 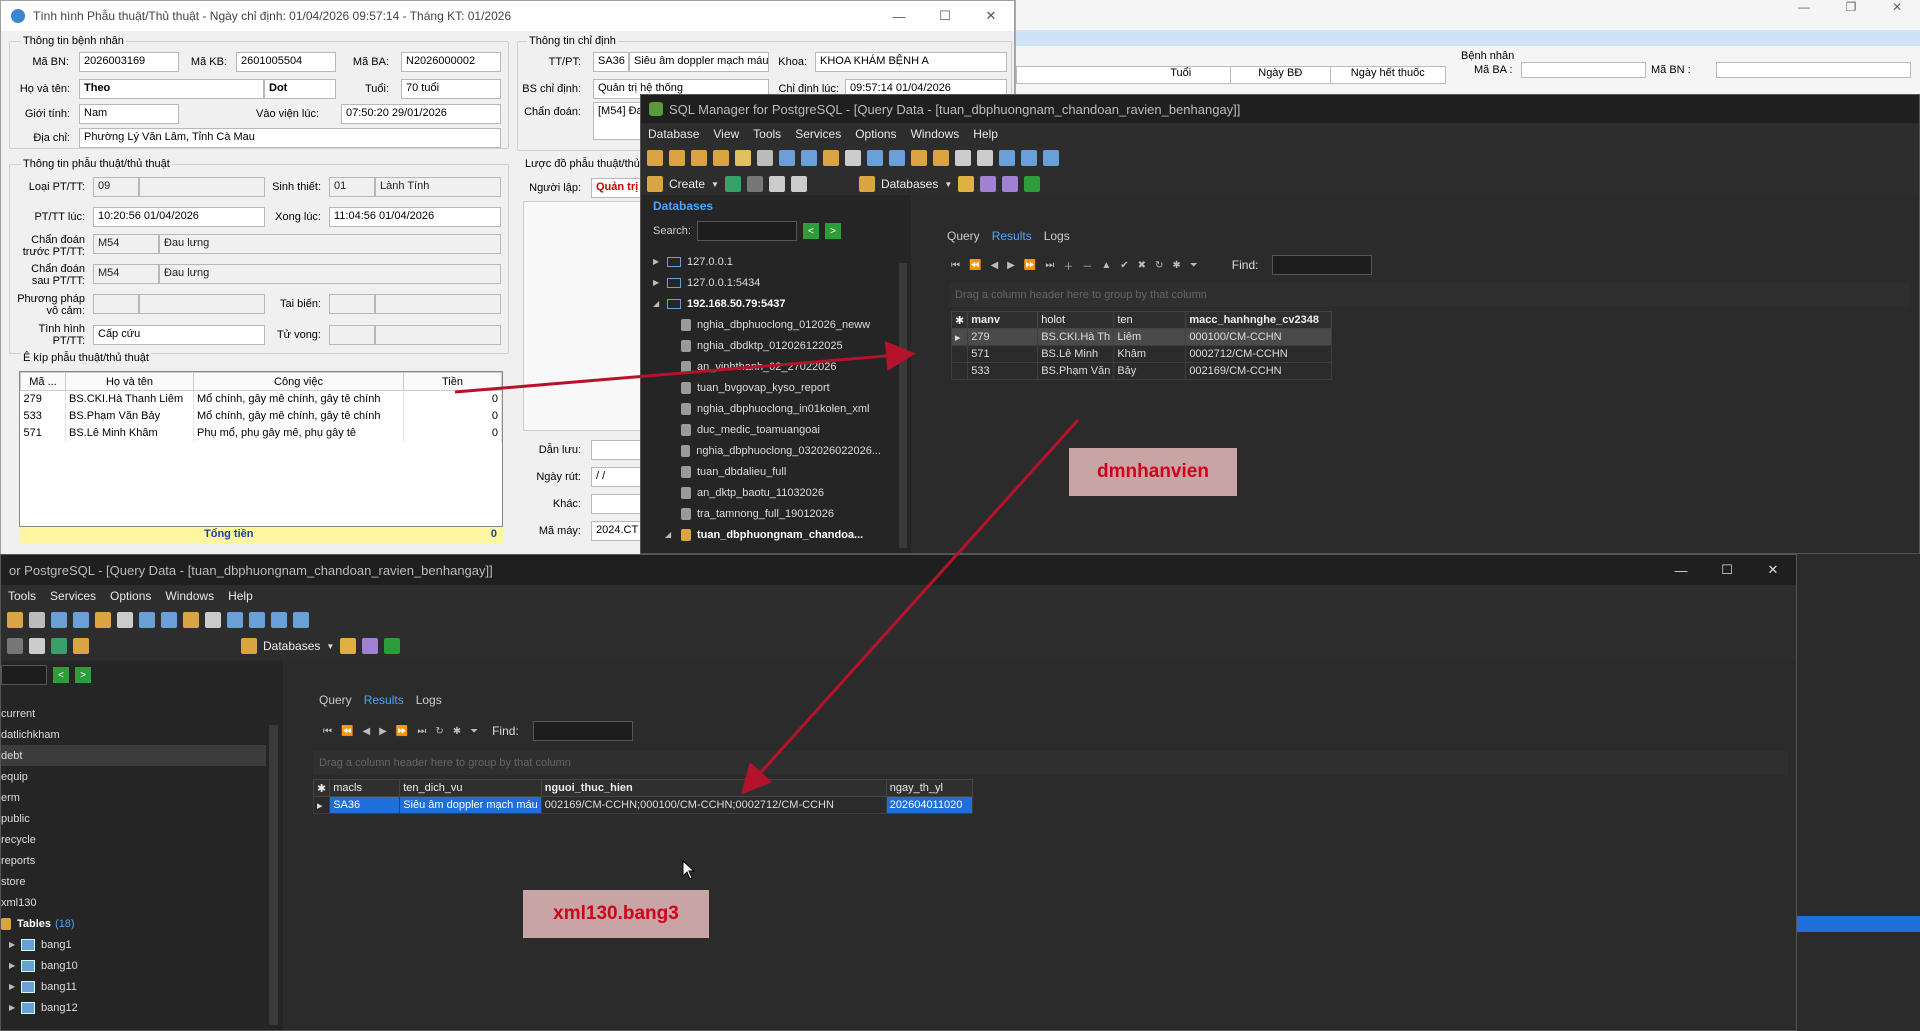 I want to click on annotation-overlay, so click(x=767, y=568).